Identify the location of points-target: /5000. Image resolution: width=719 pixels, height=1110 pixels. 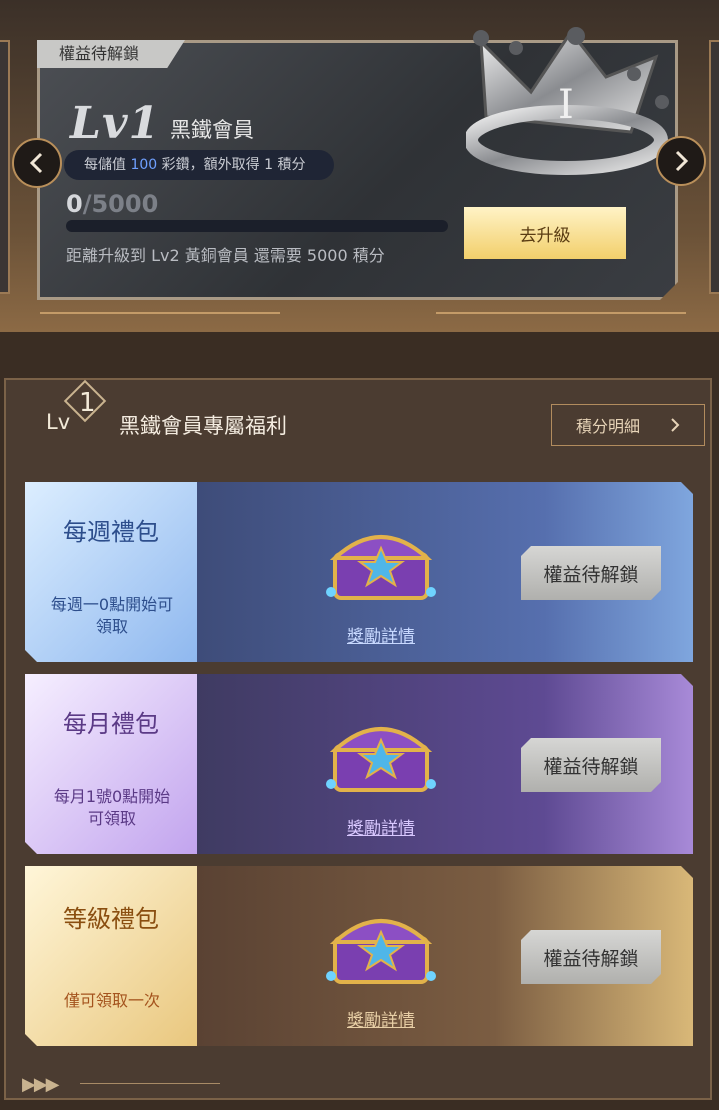
(120, 204).